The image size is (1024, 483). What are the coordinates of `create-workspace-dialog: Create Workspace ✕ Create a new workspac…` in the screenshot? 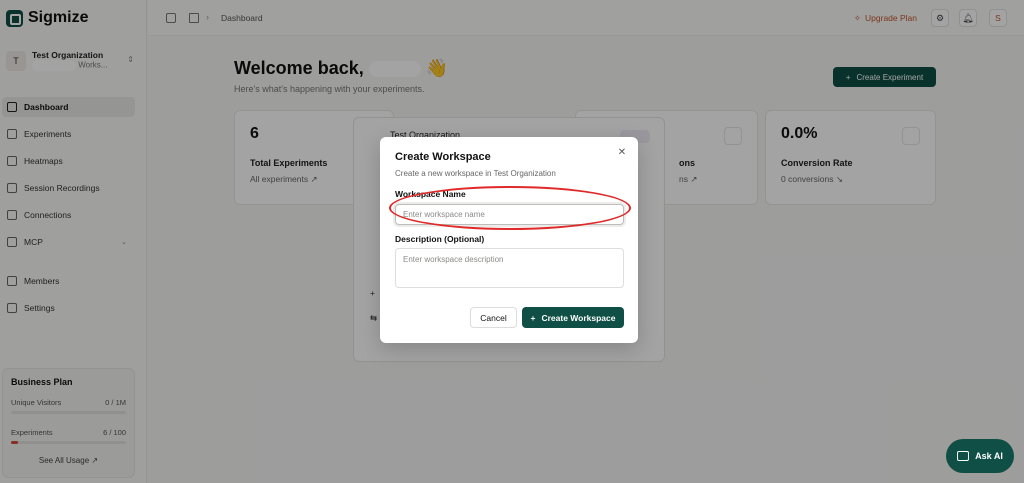 It's located at (509, 240).